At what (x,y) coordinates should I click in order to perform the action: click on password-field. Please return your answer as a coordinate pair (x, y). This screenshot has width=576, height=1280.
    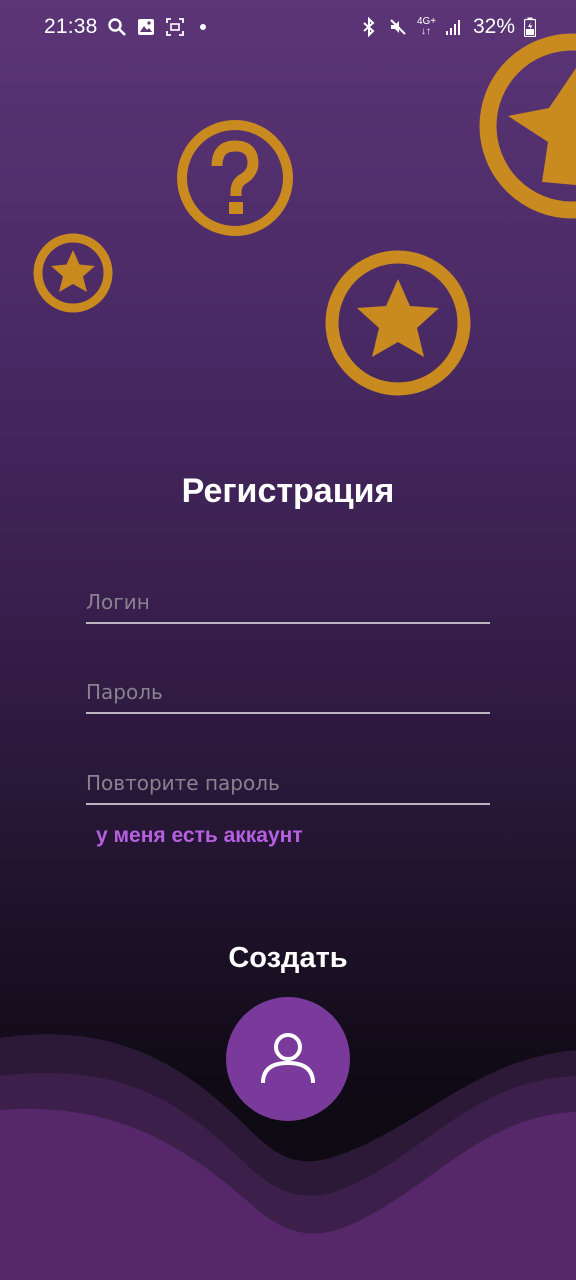
    Looking at the image, I should click on (288, 690).